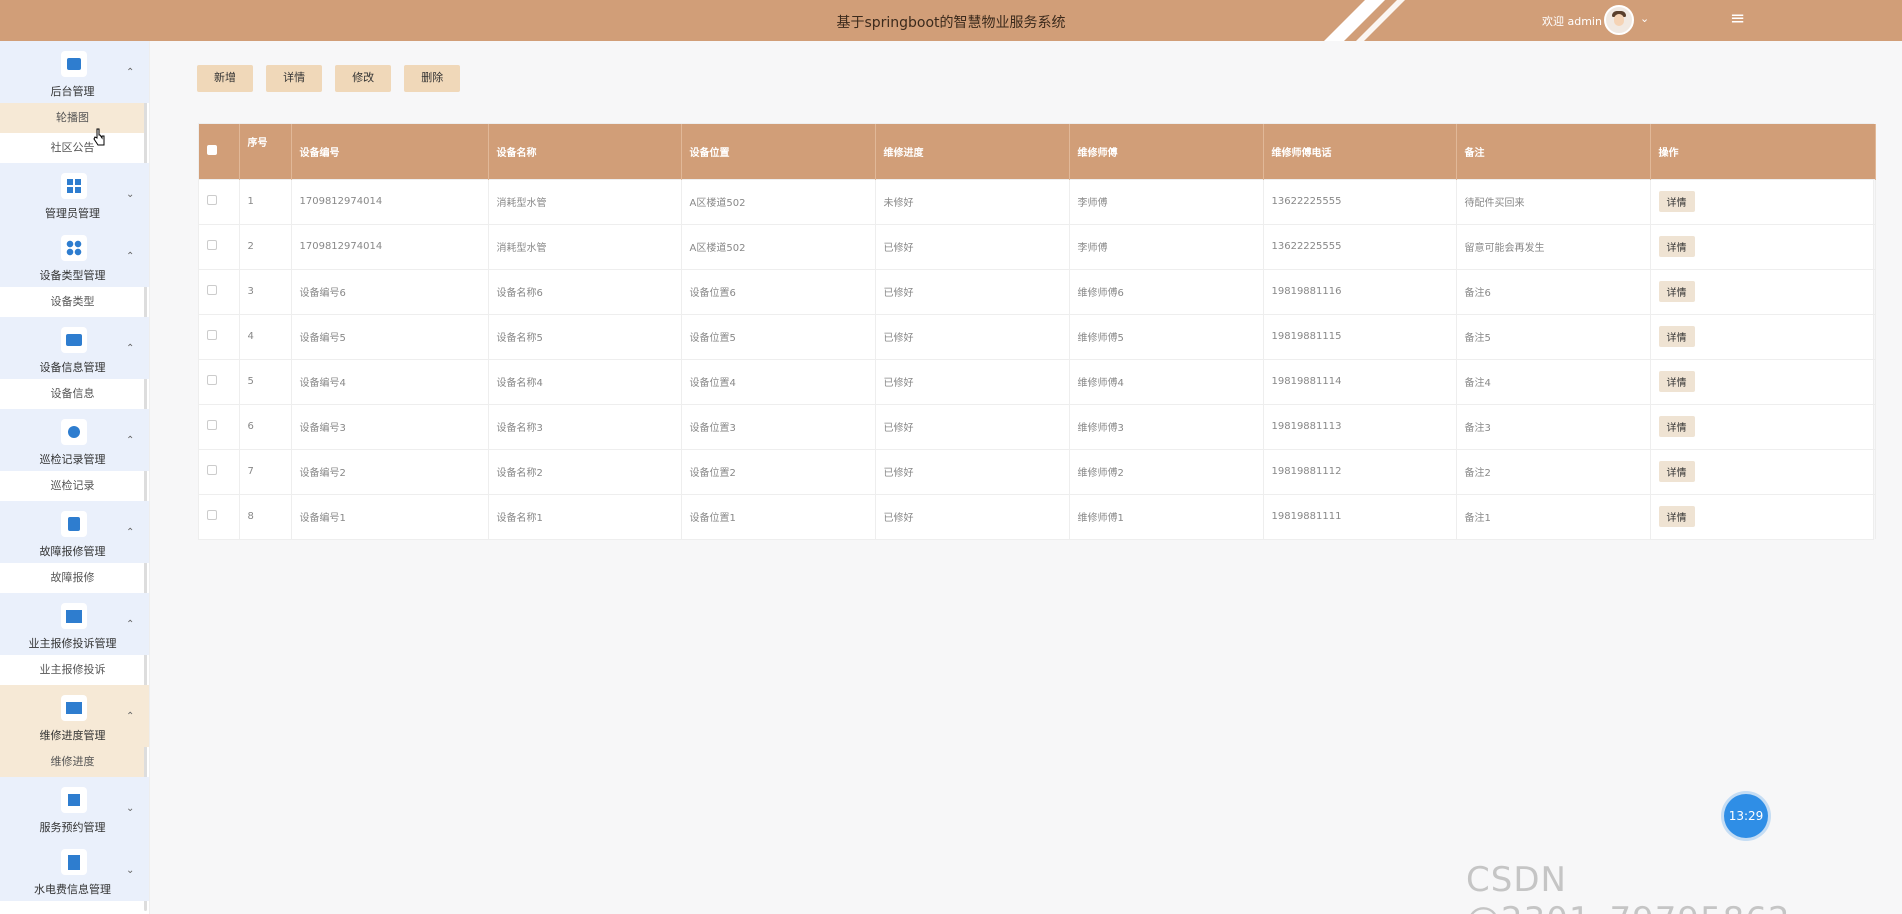  Describe the element at coordinates (265, 426) in the screenshot. I see `table-cell: 6` at that location.